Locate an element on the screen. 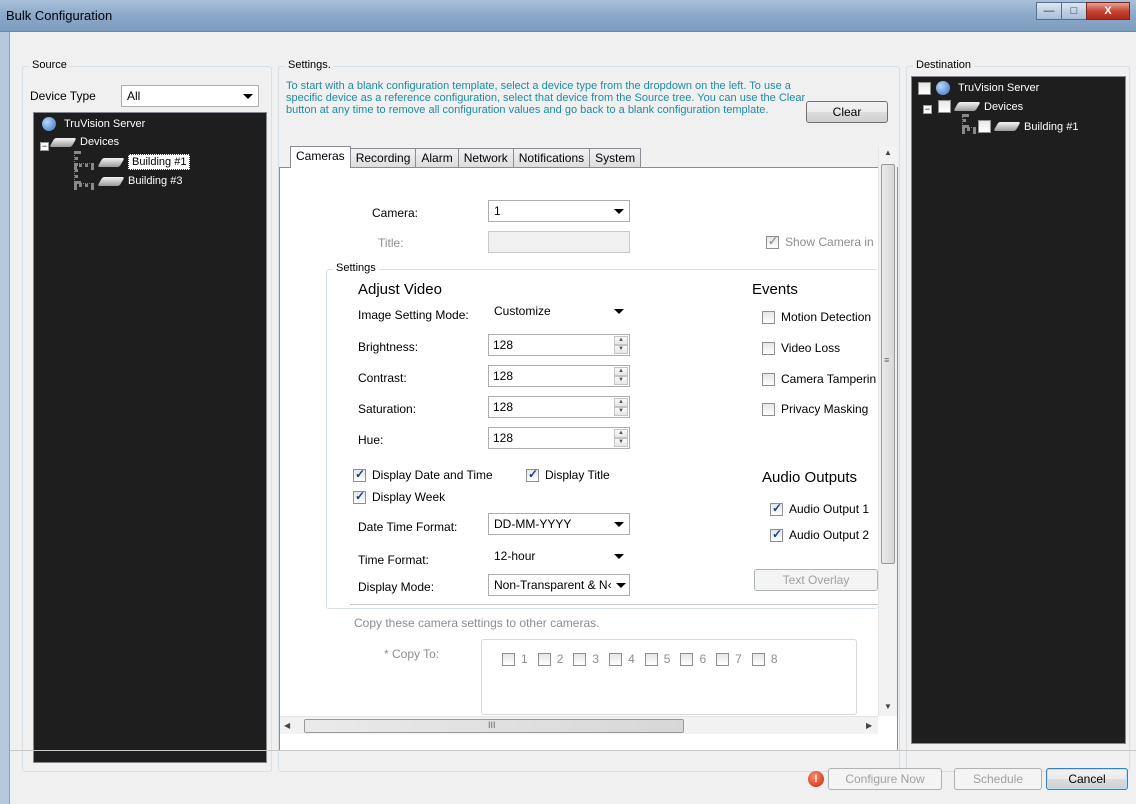  scroll-left-icon: ◀ is located at coordinates (287, 725).